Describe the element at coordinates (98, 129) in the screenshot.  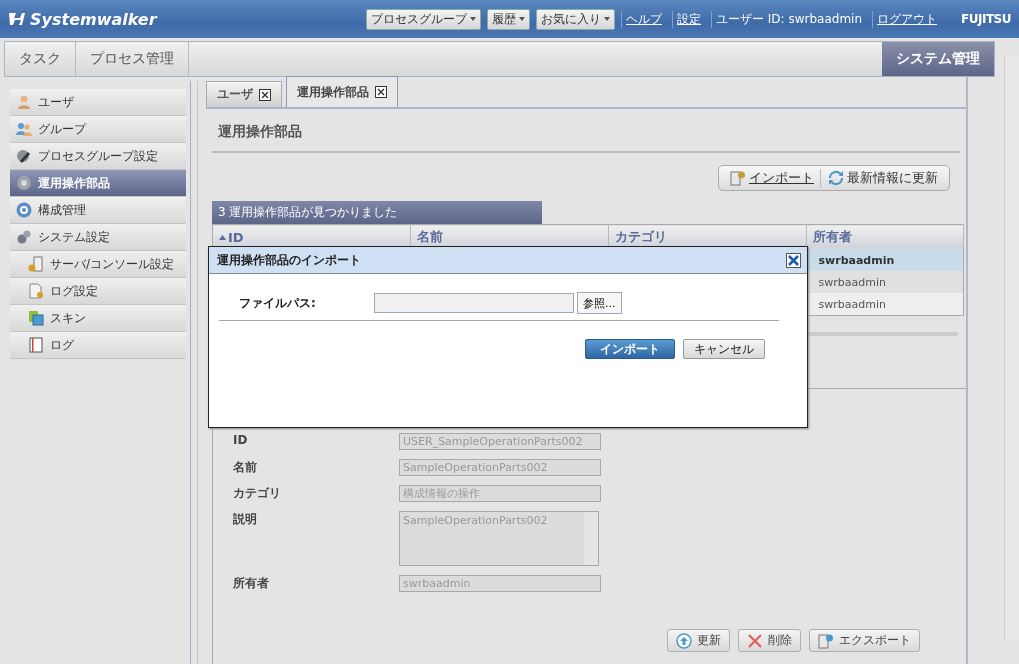
I see `sidebar-item: グループ` at that location.